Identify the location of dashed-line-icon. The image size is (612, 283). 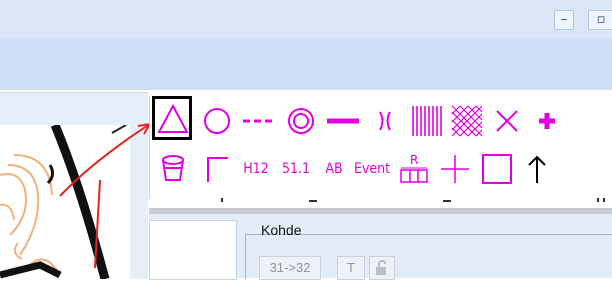
(259, 121).